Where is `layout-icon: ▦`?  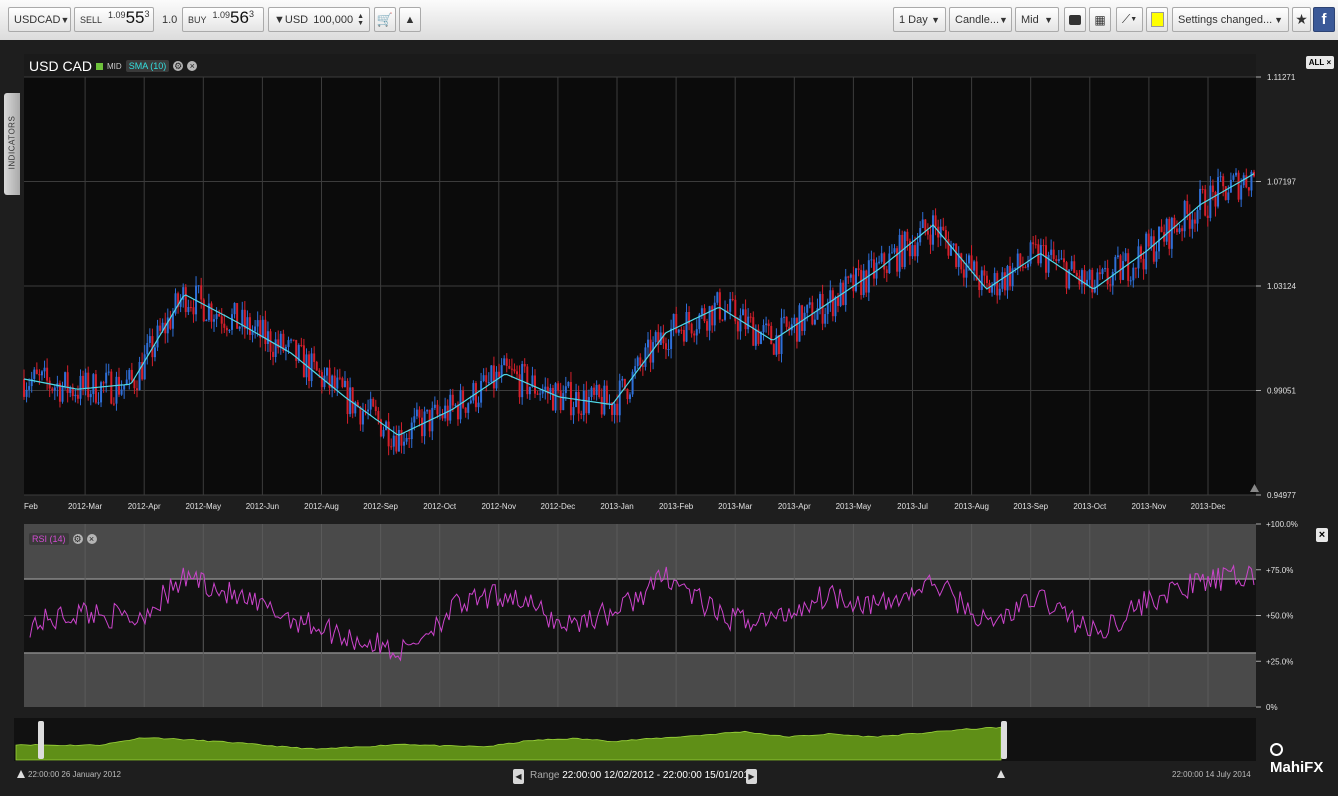 layout-icon: ▦ is located at coordinates (1100, 19).